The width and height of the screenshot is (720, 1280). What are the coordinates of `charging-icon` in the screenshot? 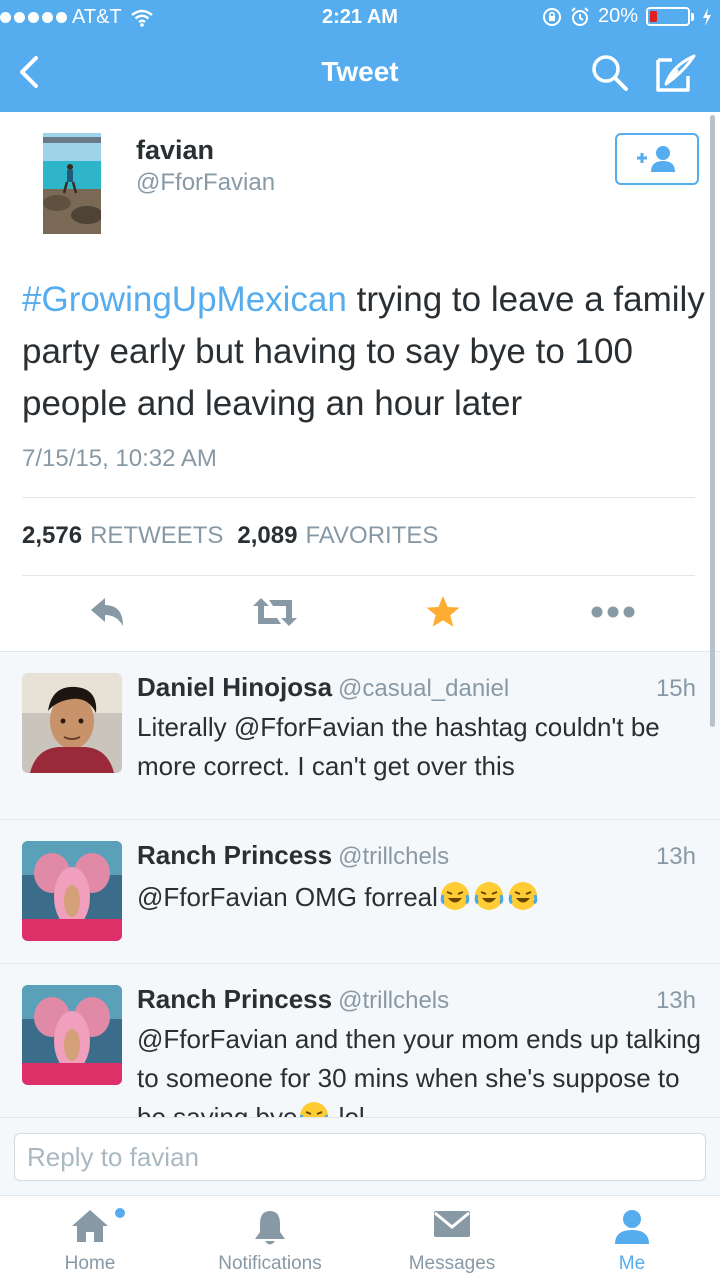 It's located at (707, 16).